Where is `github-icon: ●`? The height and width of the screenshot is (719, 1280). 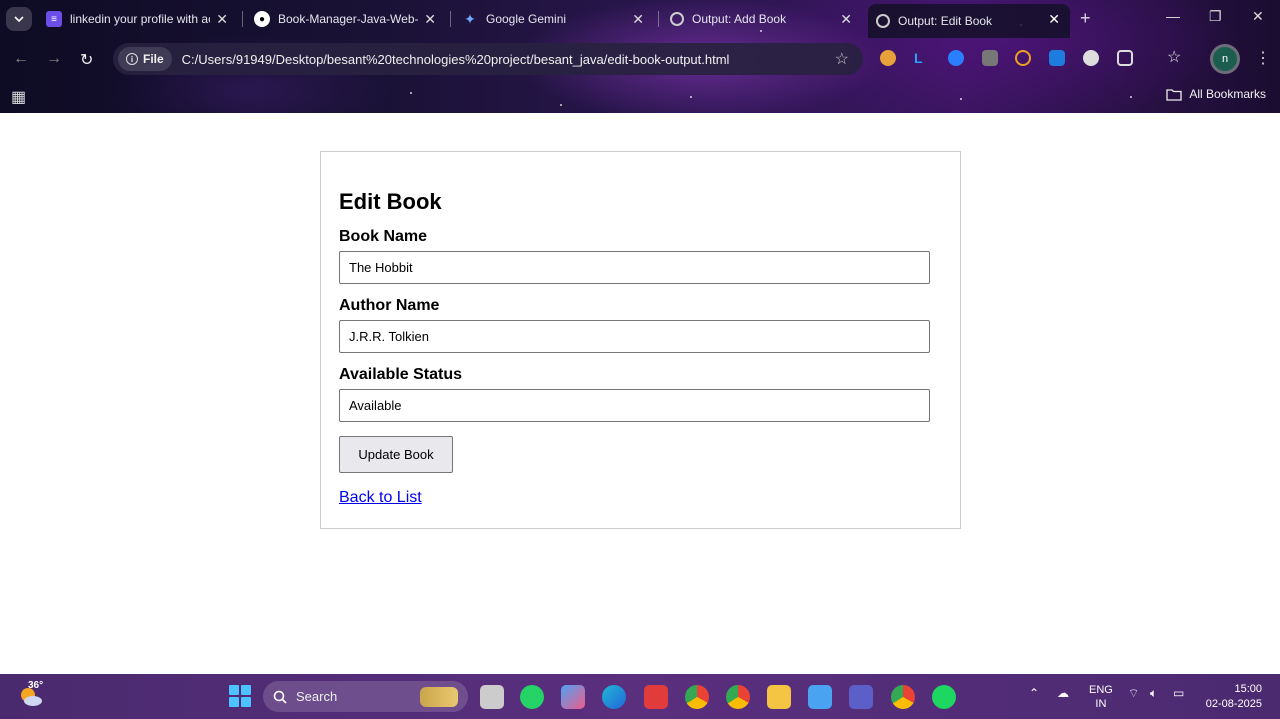
github-icon: ● is located at coordinates (262, 19).